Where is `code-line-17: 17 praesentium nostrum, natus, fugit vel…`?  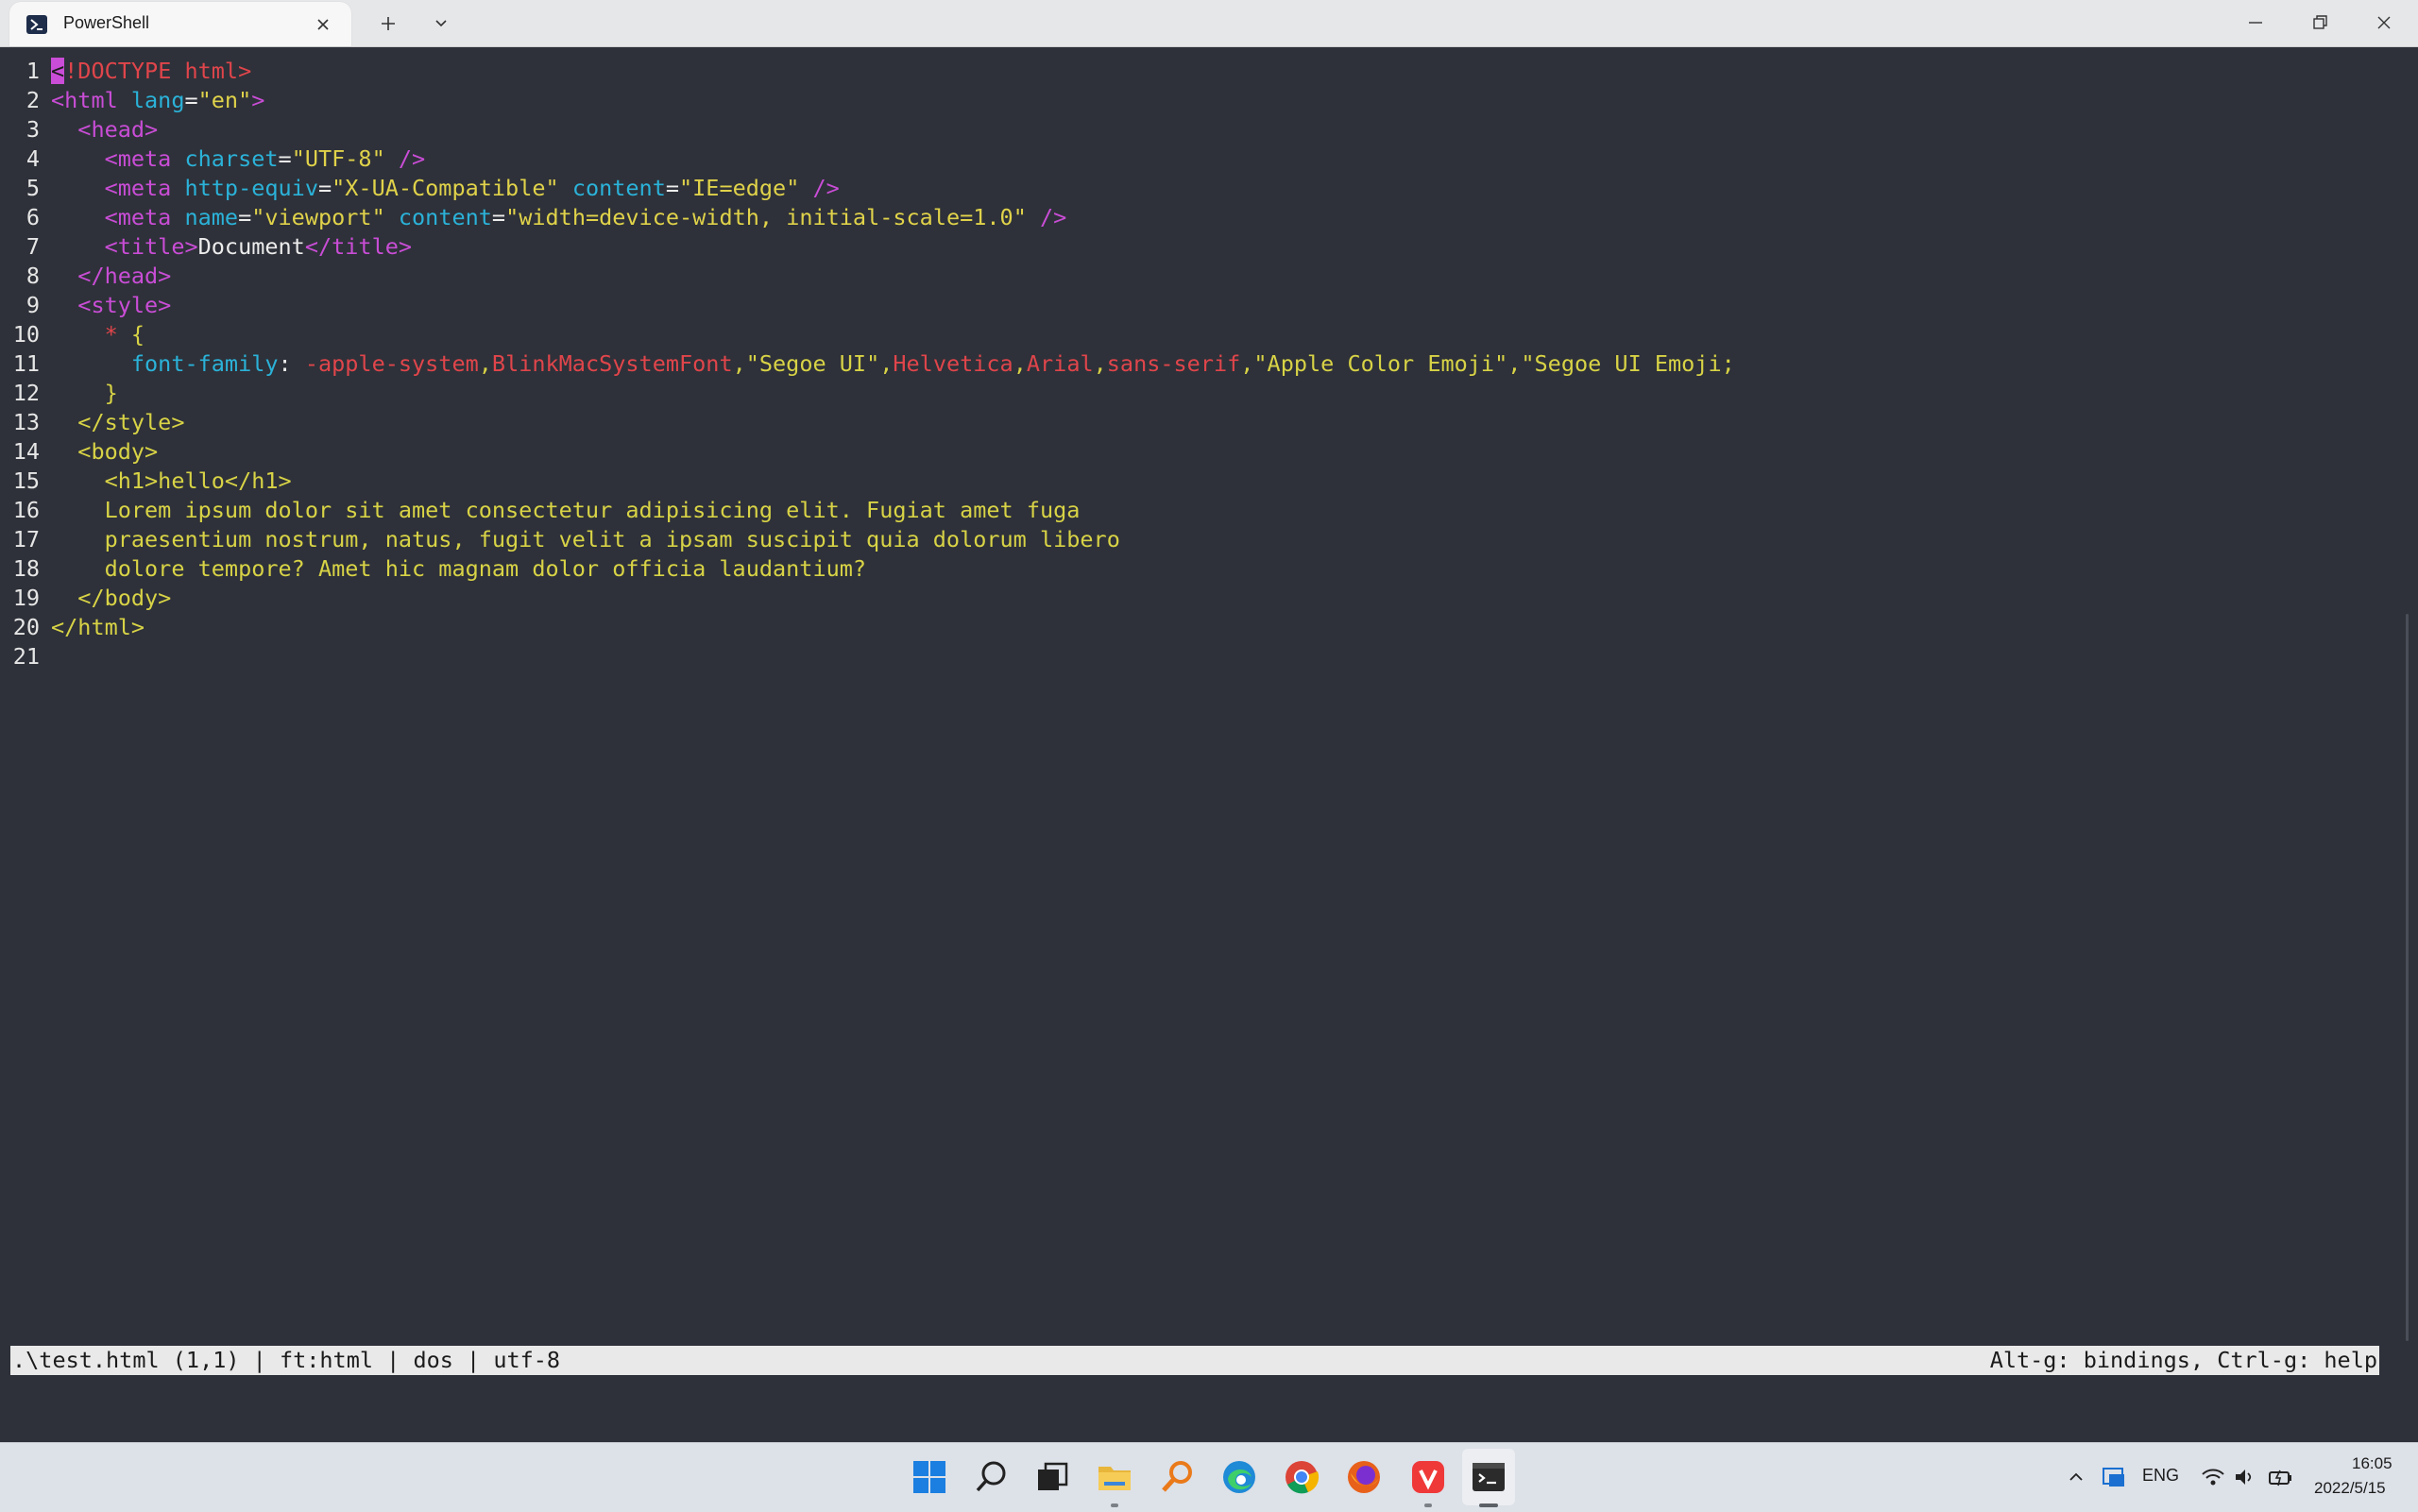
code-line-17: 17 praesentium nostrum, natus, fugit vel… is located at coordinates (566, 539).